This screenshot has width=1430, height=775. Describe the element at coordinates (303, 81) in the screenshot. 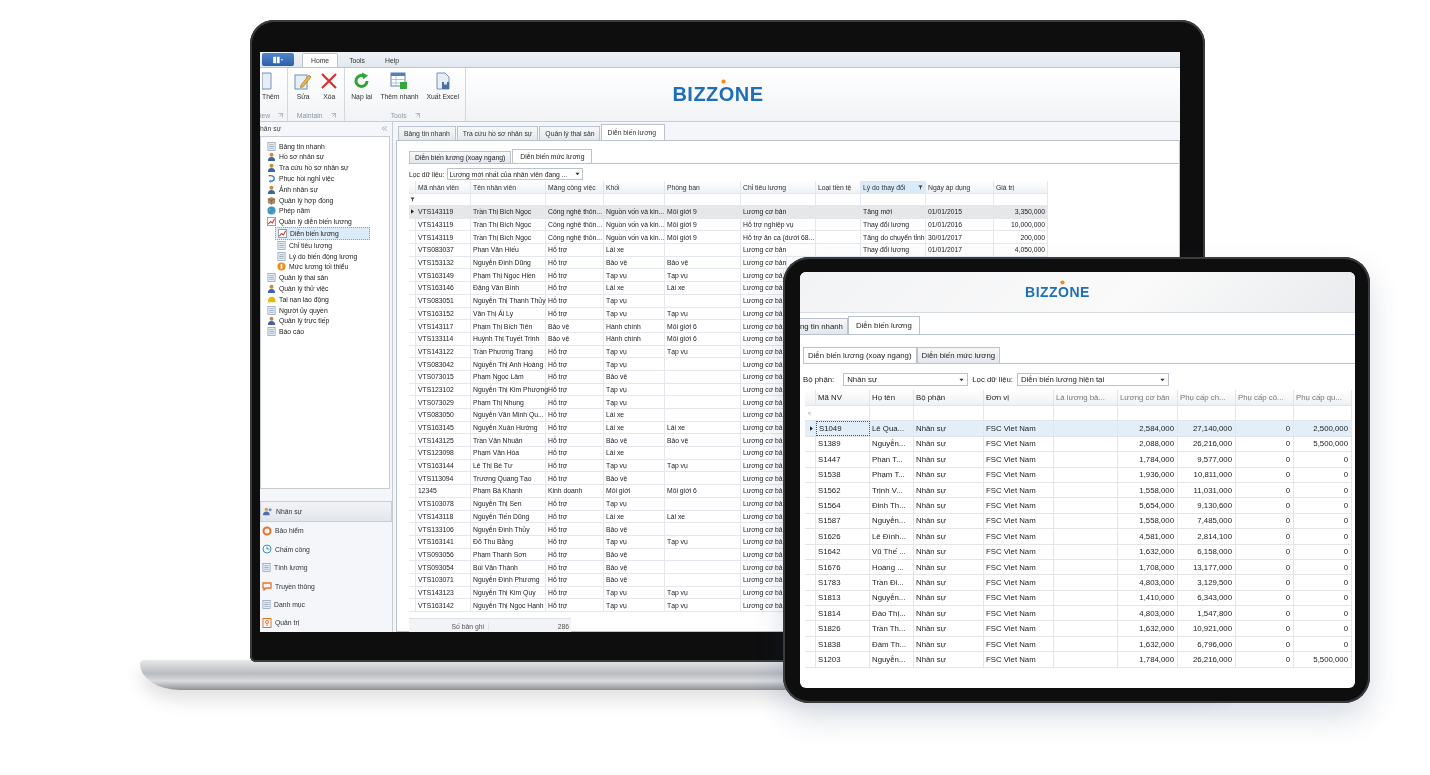

I see `pencil-icon` at that location.